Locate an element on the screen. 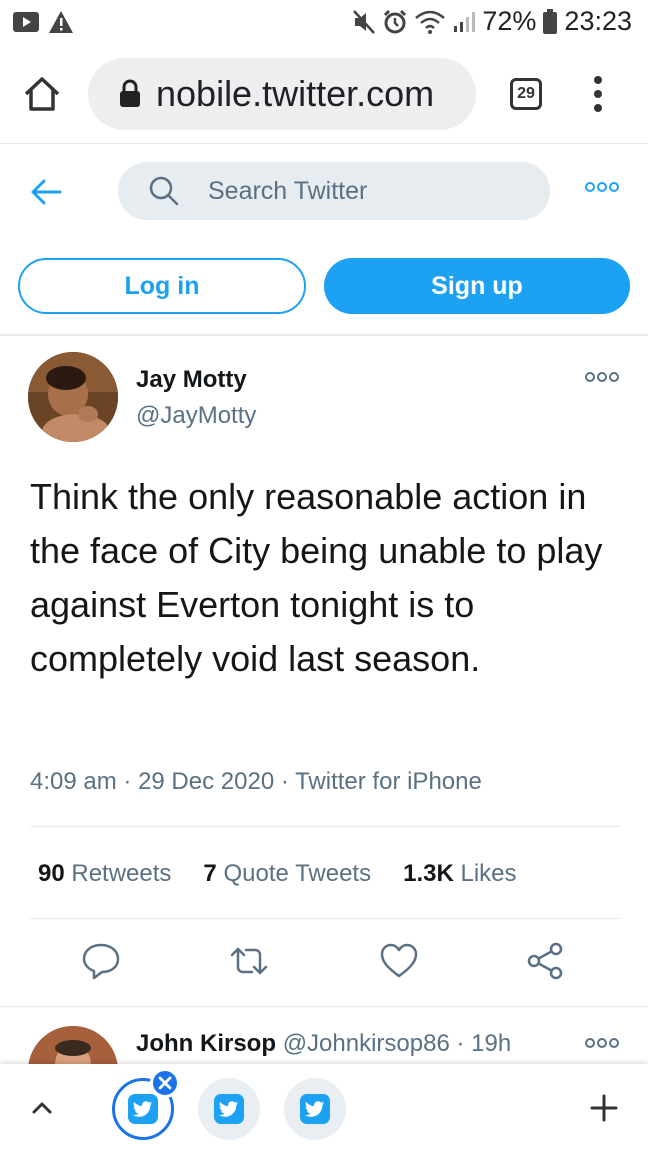 The width and height of the screenshot is (648, 1152). retweets-count: 90 is located at coordinates (51, 873).